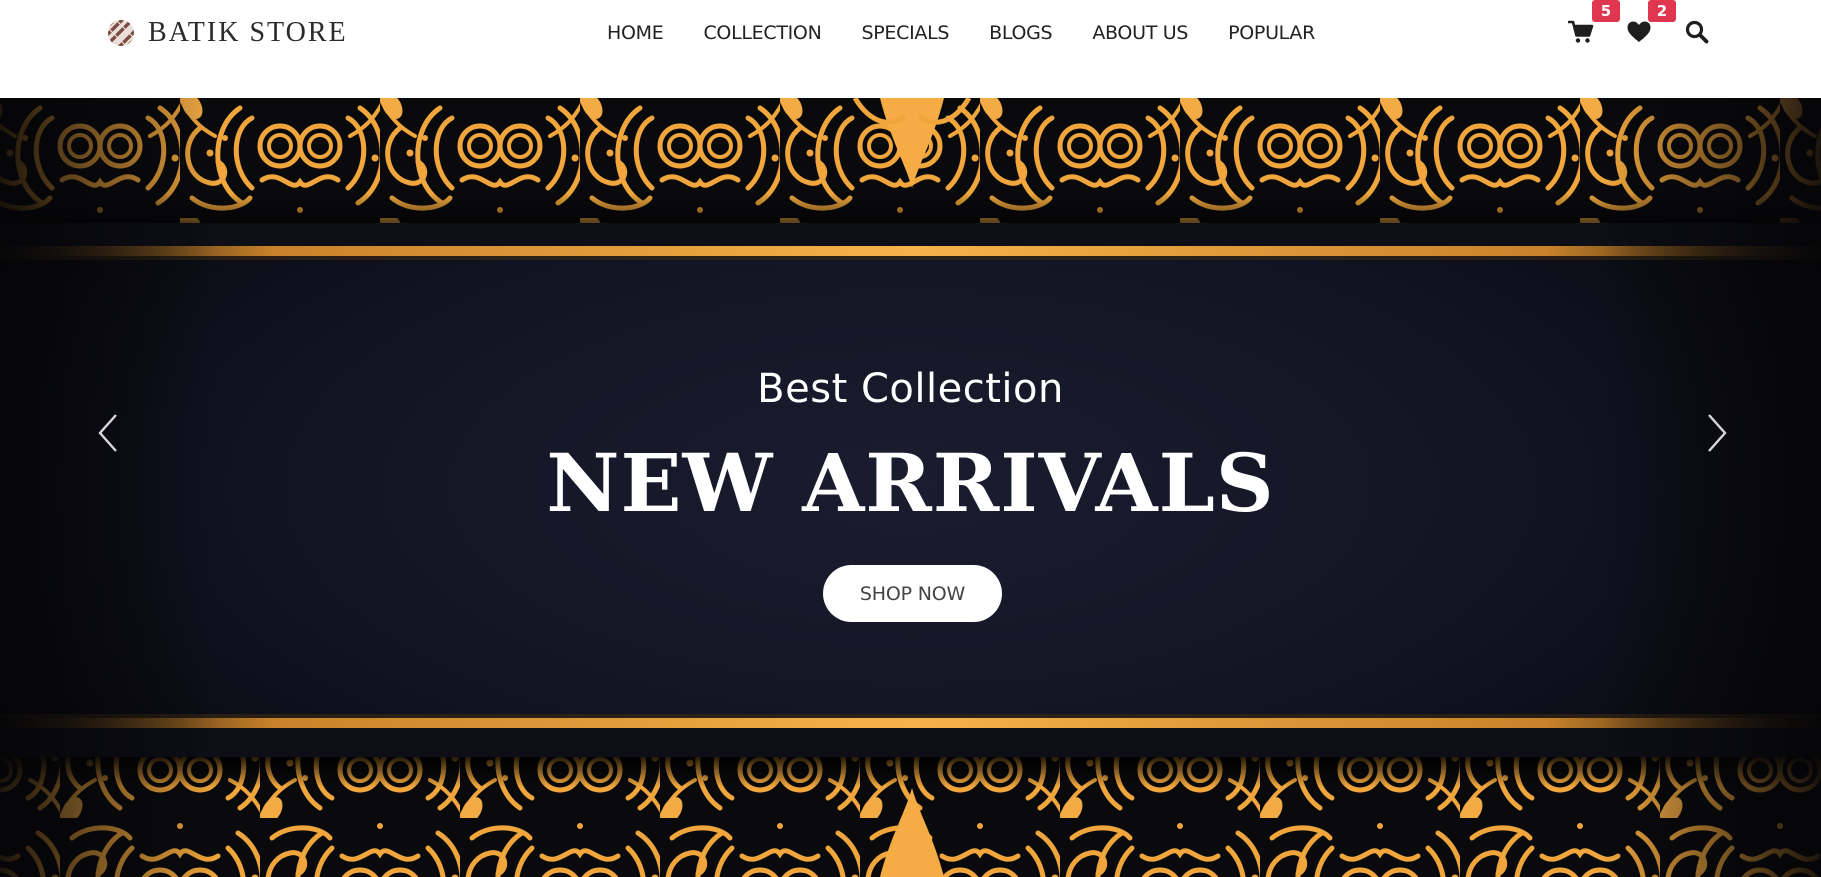 This screenshot has width=1821, height=877. I want to click on logo-text: BATIK STORE, so click(248, 32).